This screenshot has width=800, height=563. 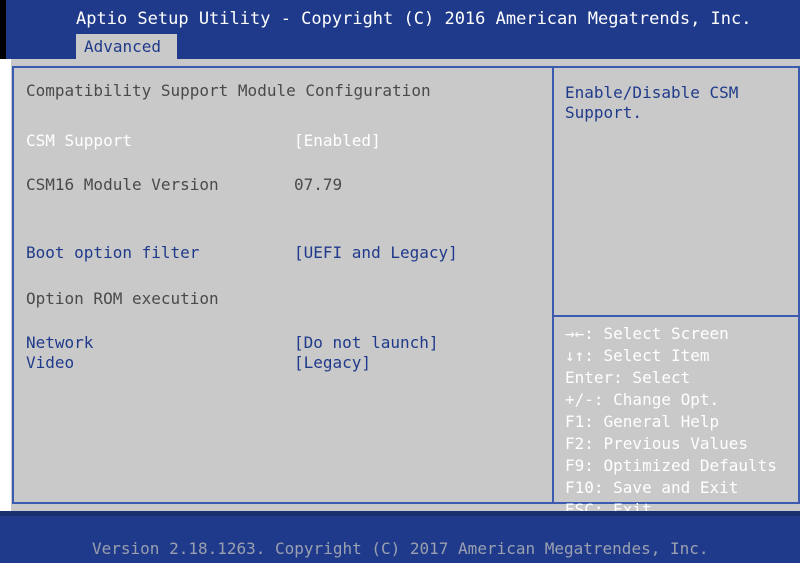 I want to click on boot-option-filter-label: Boot option filter, so click(x=112, y=253).